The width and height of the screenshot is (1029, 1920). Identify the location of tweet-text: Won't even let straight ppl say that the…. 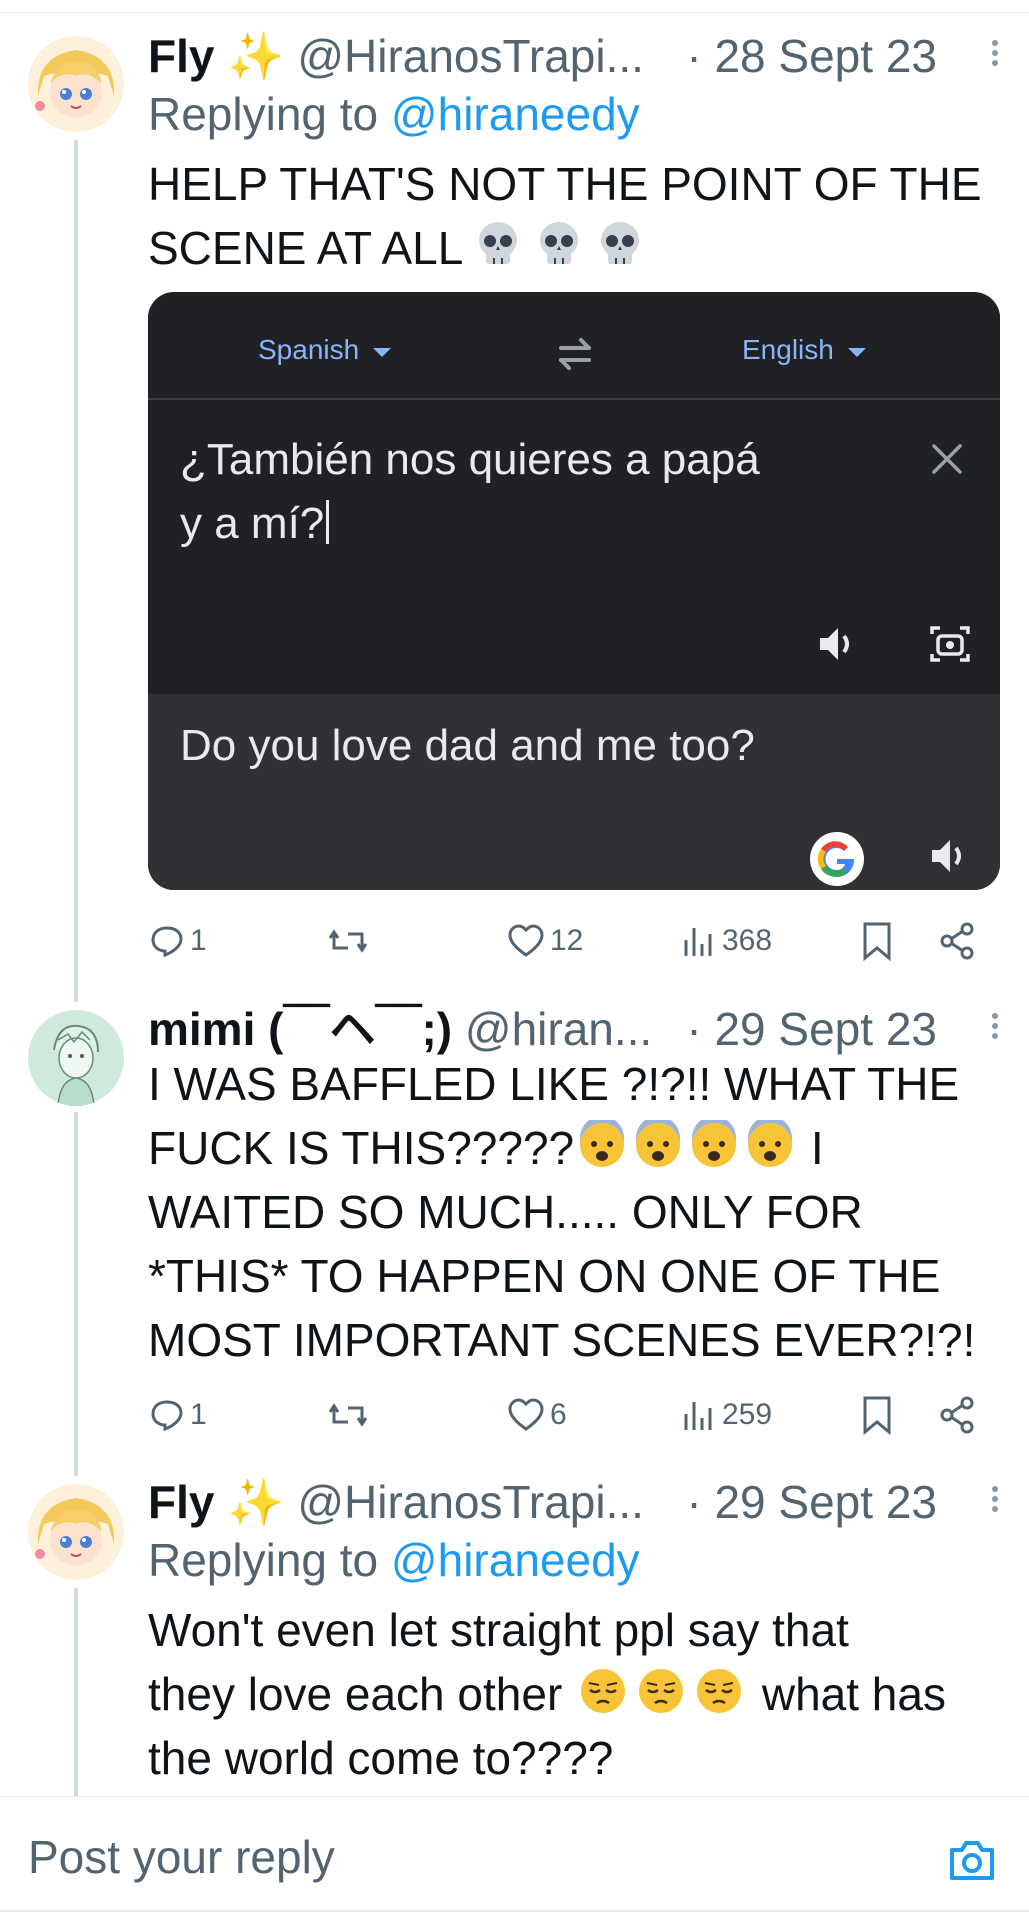
(547, 1694).